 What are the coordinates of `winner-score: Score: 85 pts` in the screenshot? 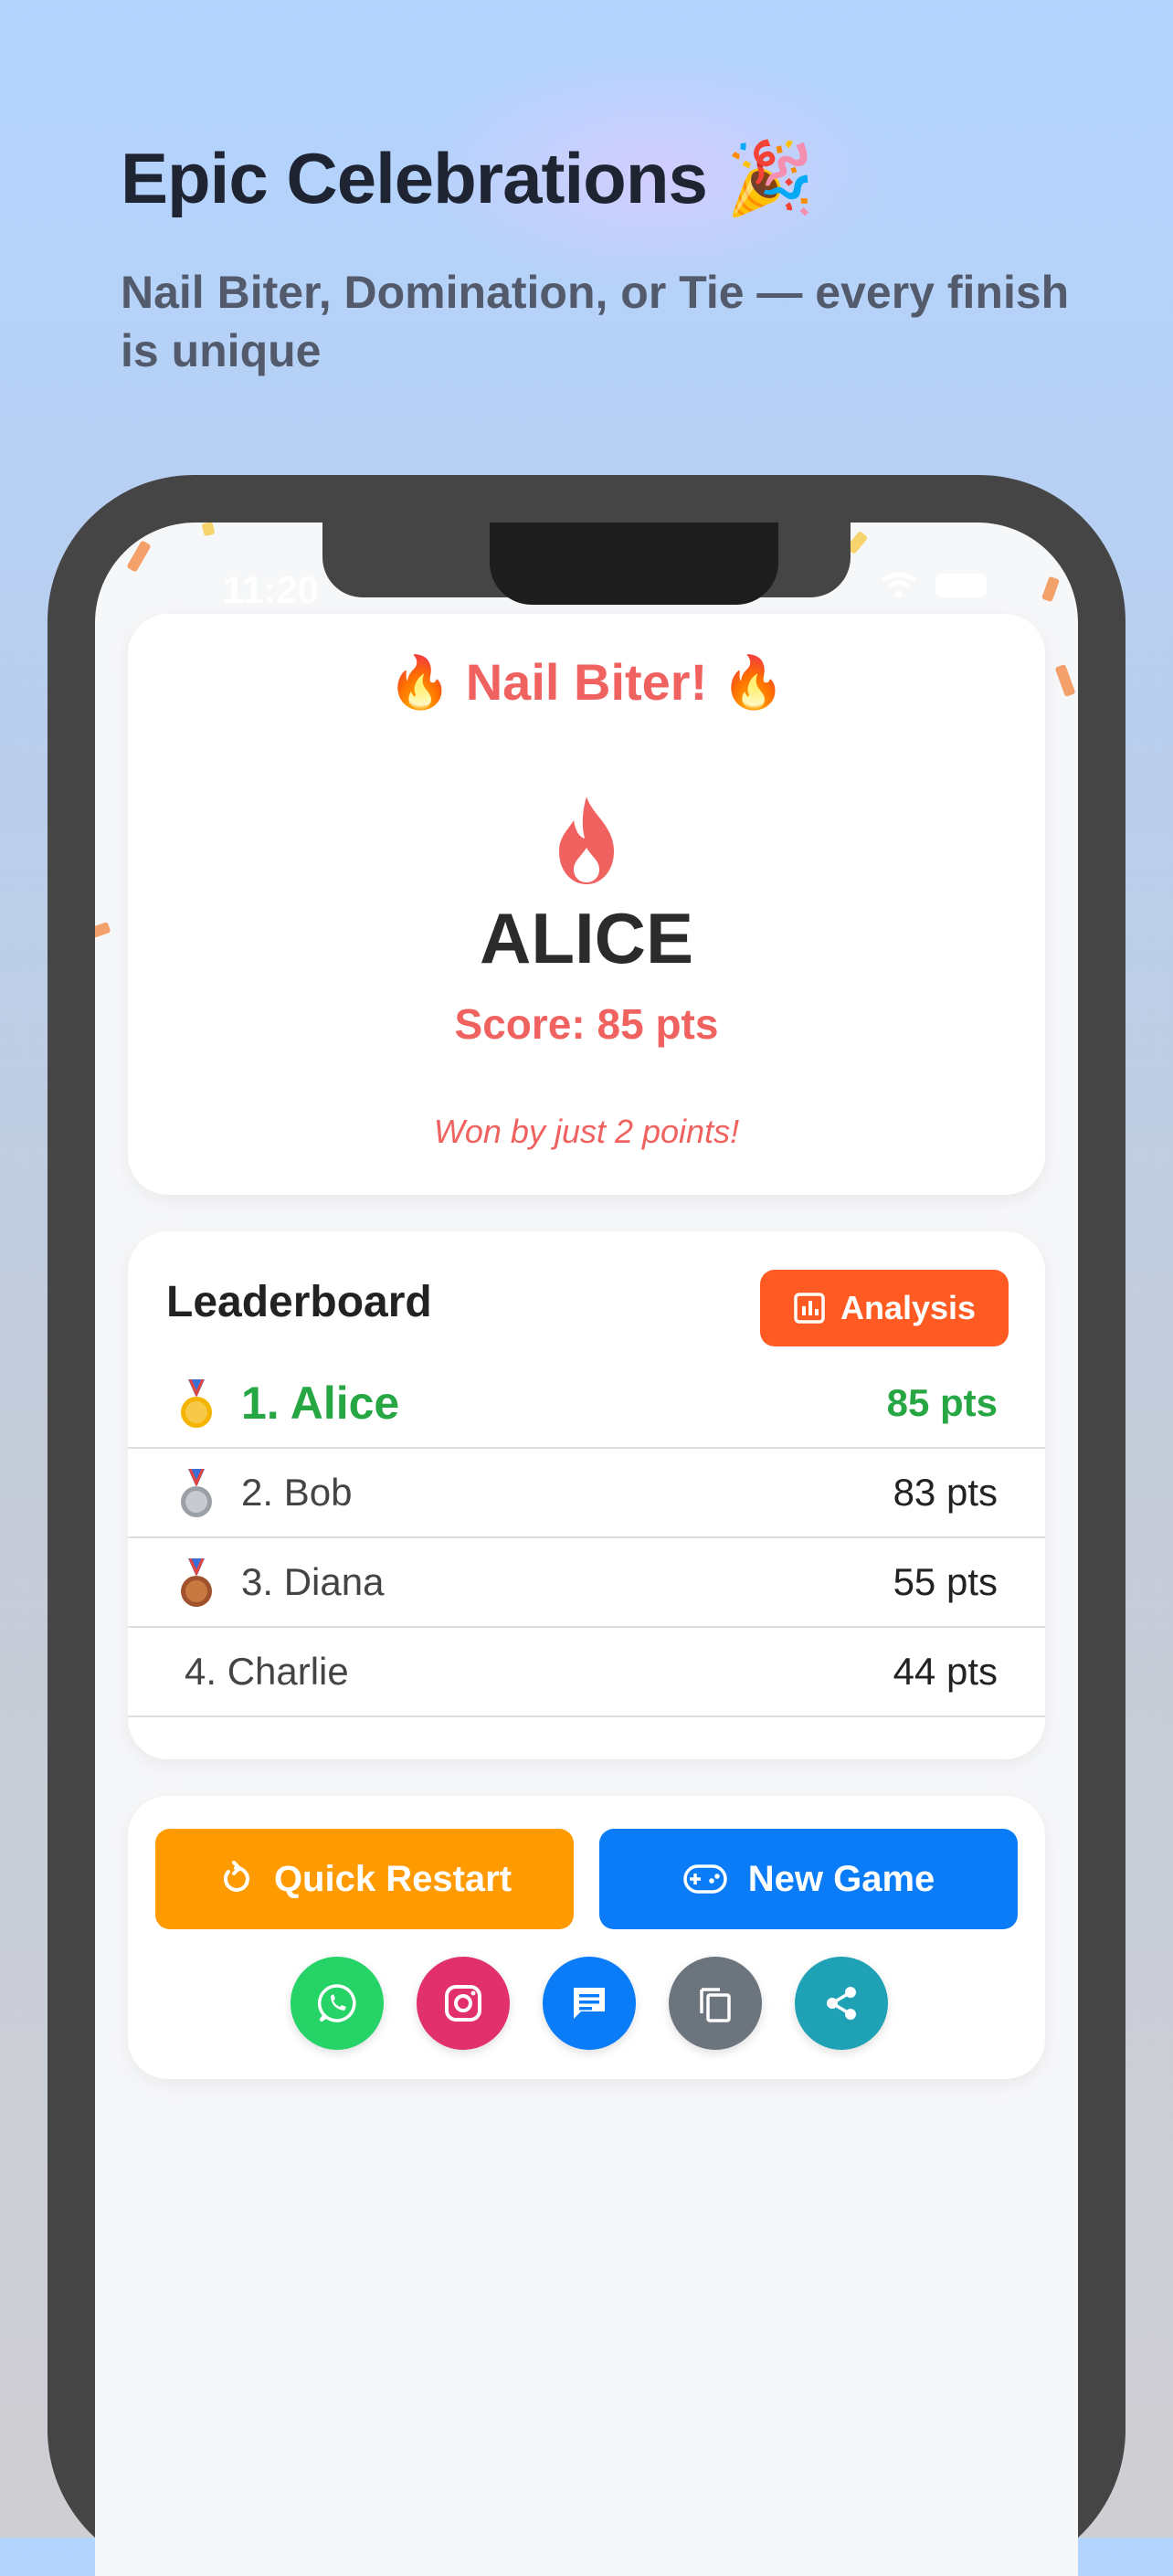 It's located at (586, 1024).